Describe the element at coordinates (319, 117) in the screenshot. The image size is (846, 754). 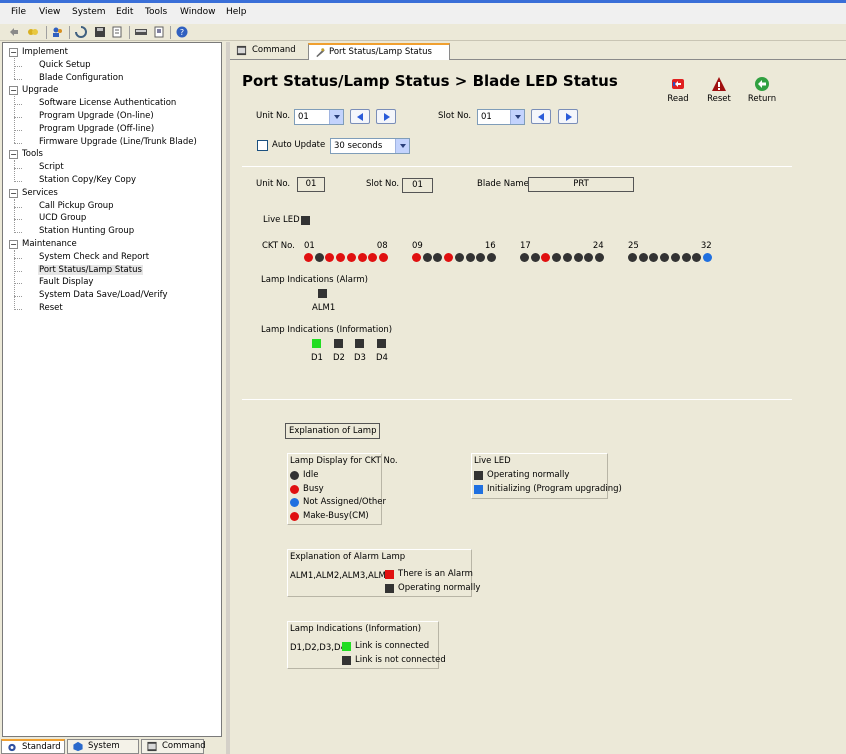
I see `unit-no-select: 01` at that location.